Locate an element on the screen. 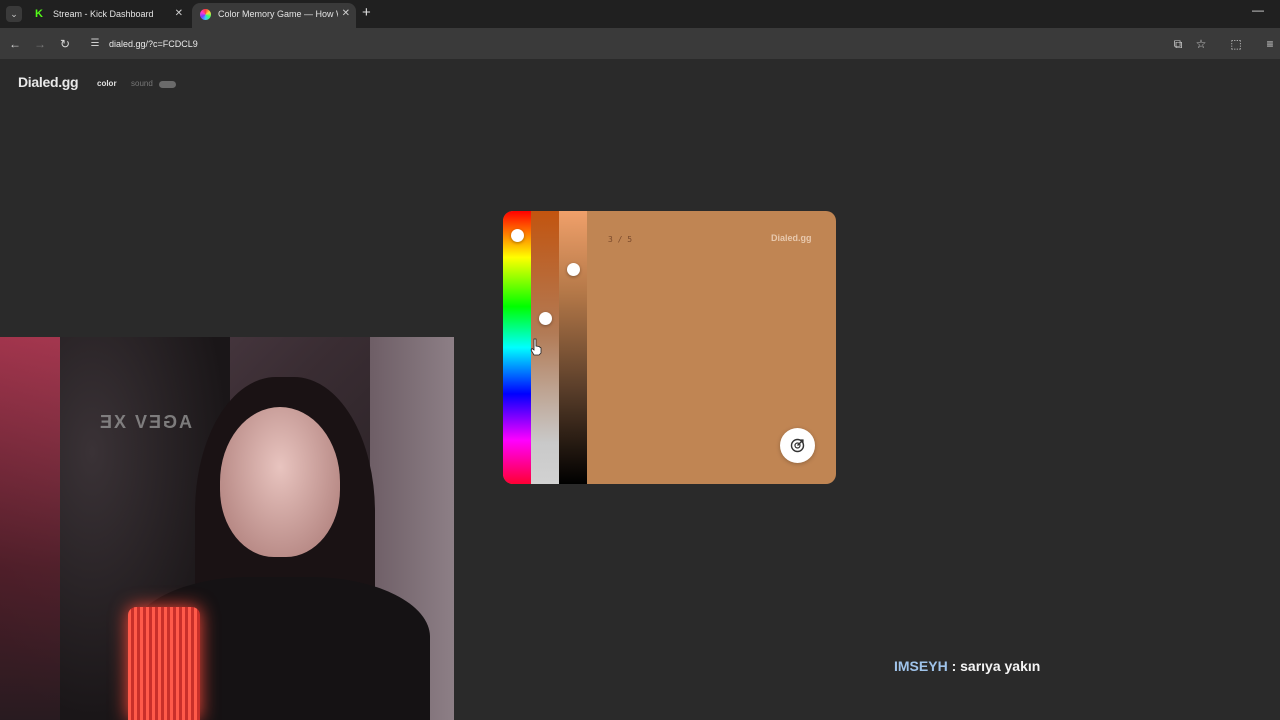 The width and height of the screenshot is (1280, 720). tab-search-button: ⌄ is located at coordinates (14, 14).